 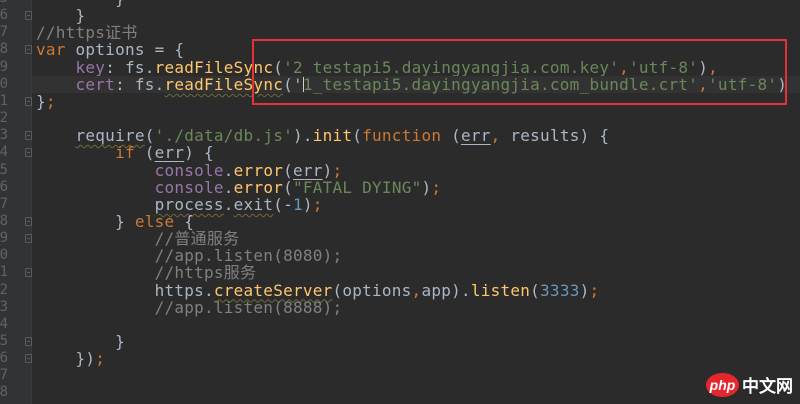 I want to click on php-logo: php, so click(x=722, y=384).